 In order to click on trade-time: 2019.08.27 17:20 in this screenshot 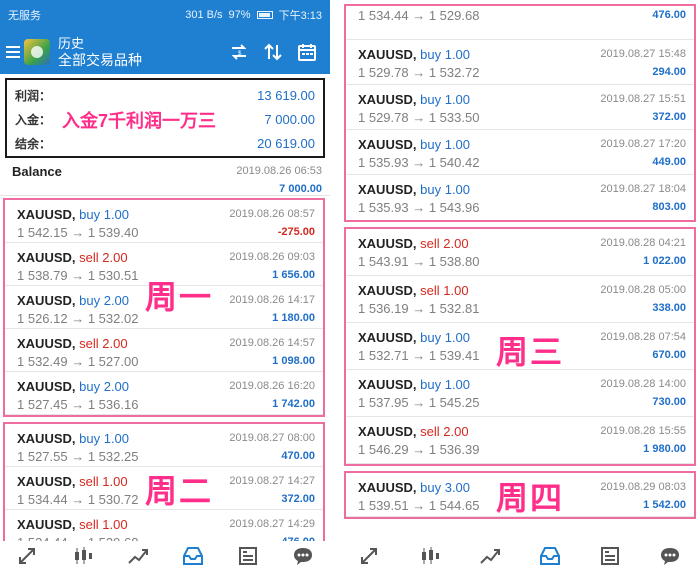, I will do `click(643, 144)`.